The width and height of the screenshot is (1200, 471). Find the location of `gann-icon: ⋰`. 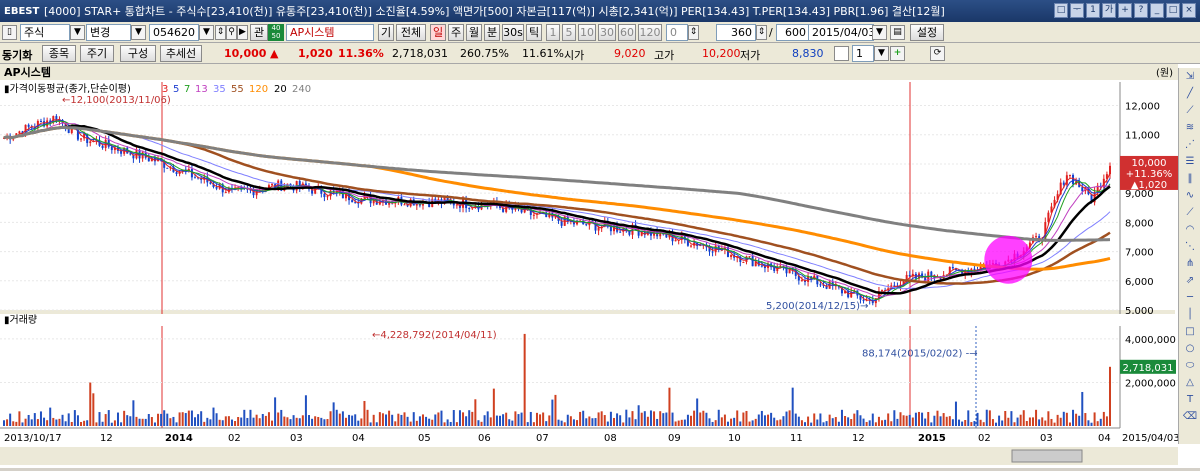

gann-icon: ⋰ is located at coordinates (1190, 146).